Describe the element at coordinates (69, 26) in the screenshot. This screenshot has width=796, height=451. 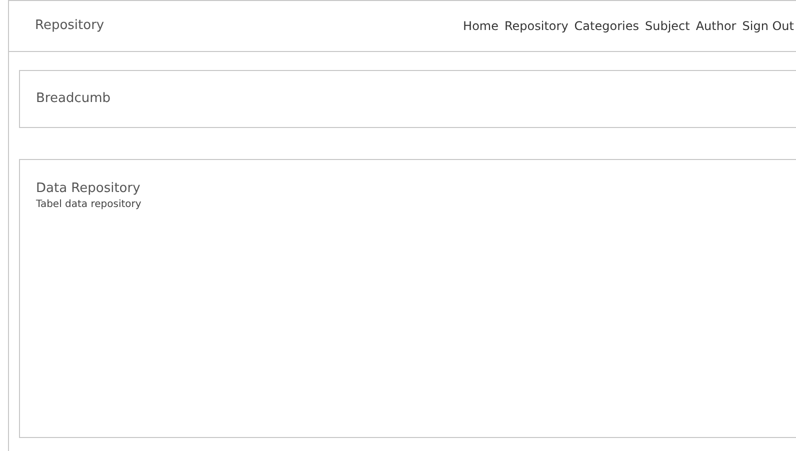
I see `site-title: Repository` at that location.